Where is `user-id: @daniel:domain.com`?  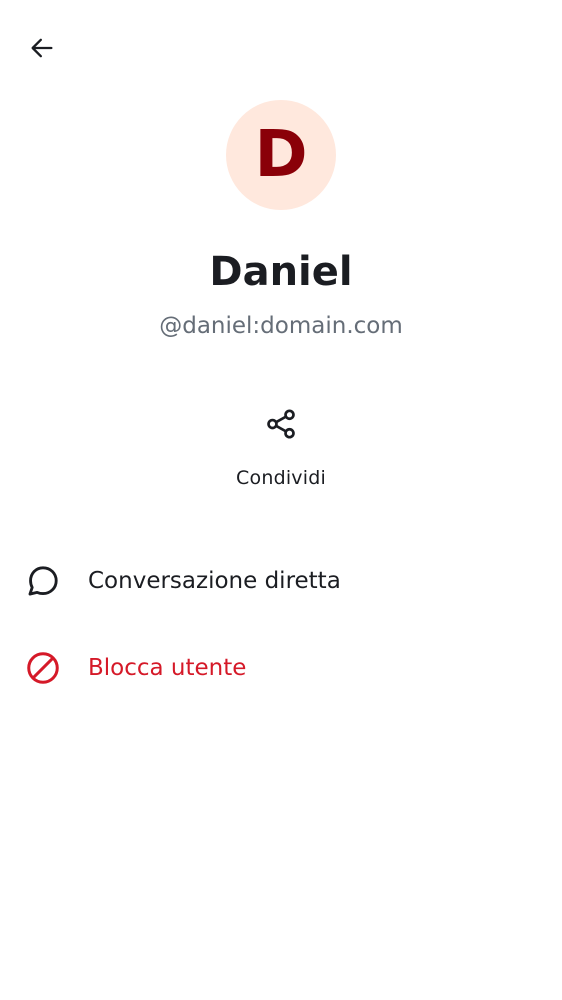
user-id: @daniel:domain.com is located at coordinates (281, 326).